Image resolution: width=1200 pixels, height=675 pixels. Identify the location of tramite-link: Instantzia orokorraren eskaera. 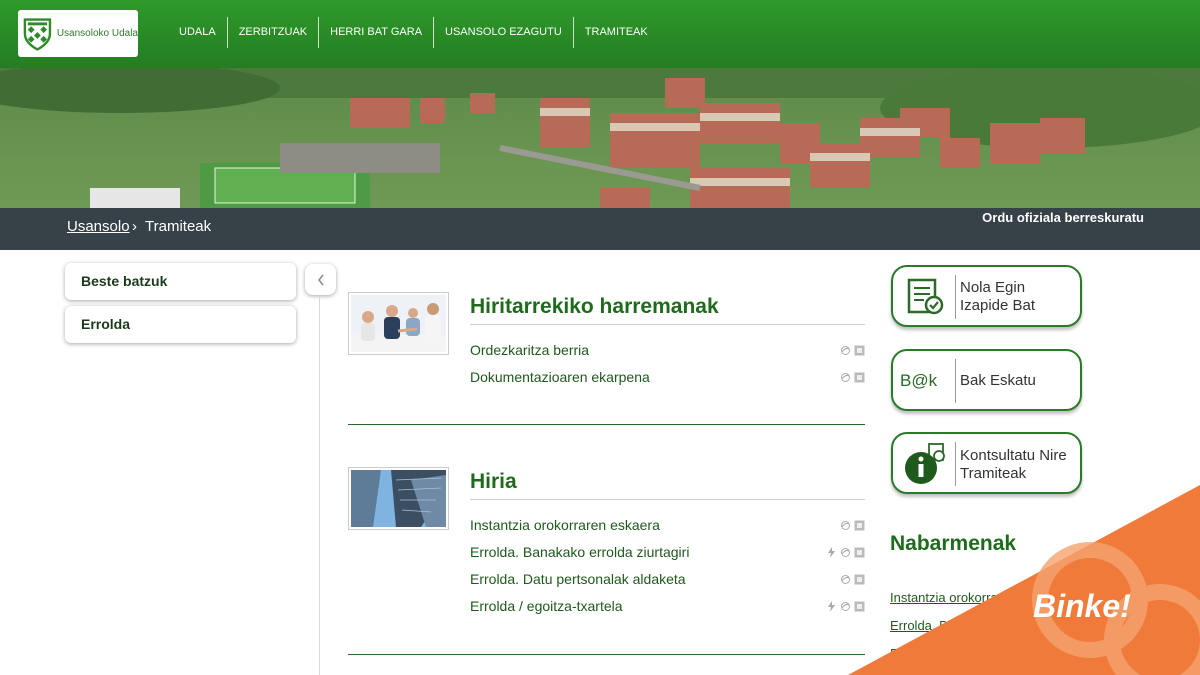
(565, 525).